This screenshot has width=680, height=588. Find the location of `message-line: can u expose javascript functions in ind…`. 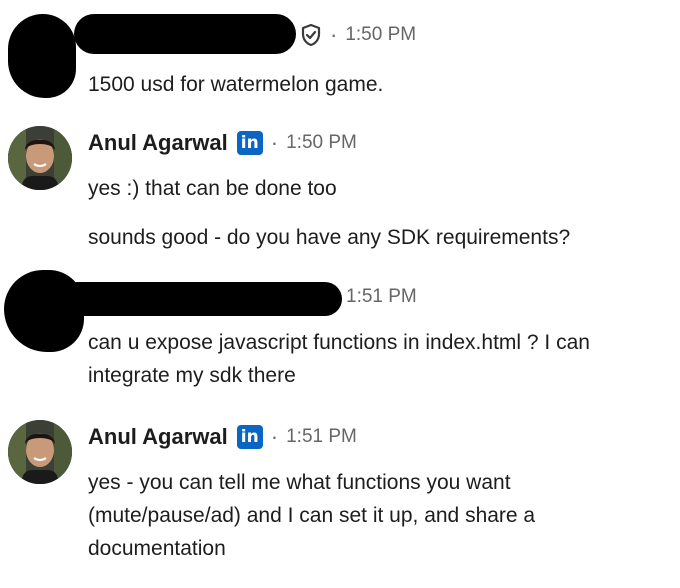

message-line: can u expose javascript functions in ind… is located at coordinates (339, 342).